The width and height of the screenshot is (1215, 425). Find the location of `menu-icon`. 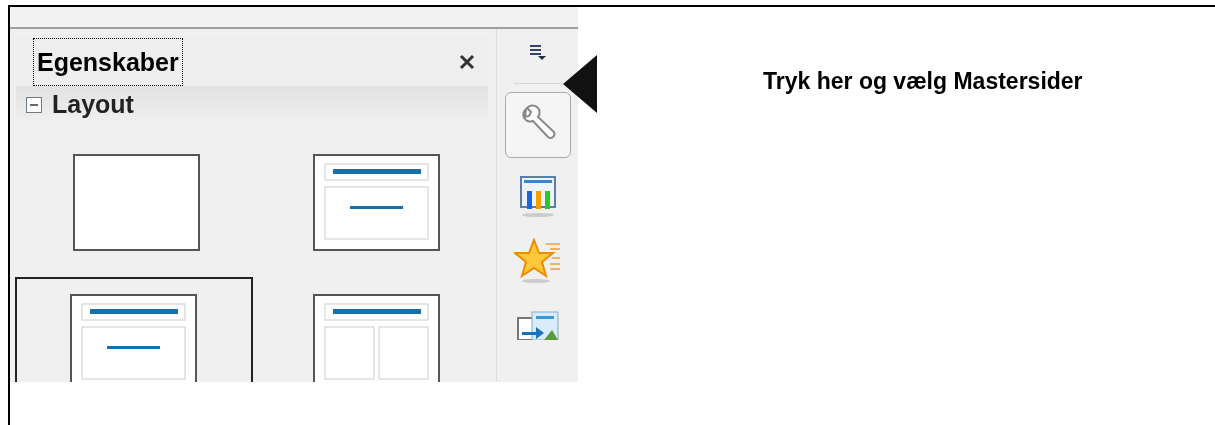

menu-icon is located at coordinates (537, 52).